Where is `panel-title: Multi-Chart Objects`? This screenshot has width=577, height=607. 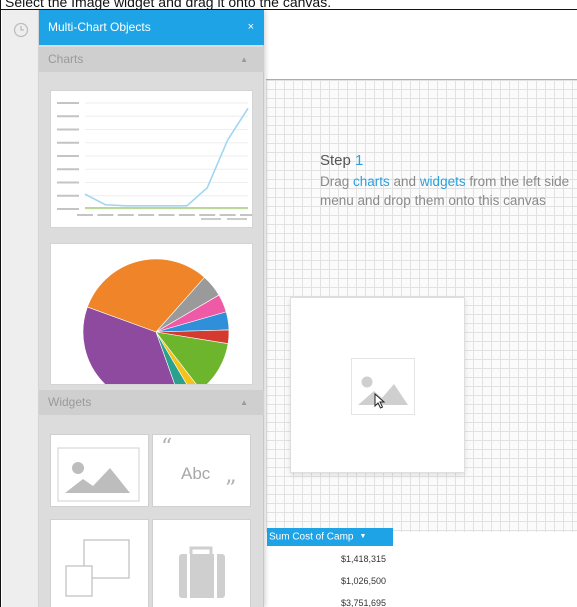 panel-title: Multi-Chart Objects is located at coordinates (99, 27).